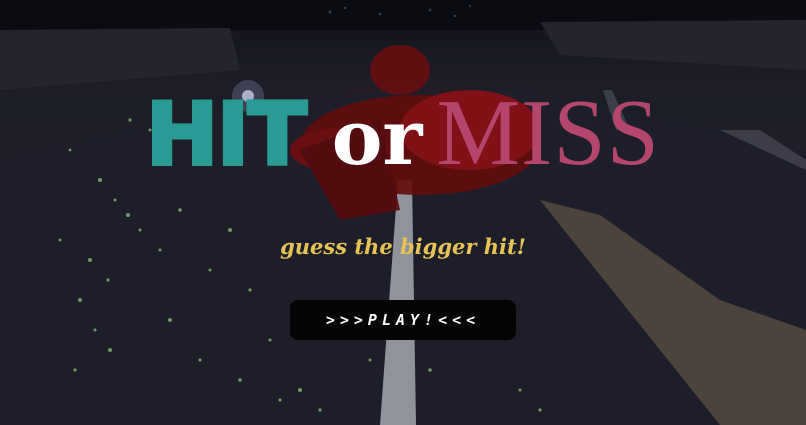 This screenshot has height=425, width=806. What do you see at coordinates (548, 133) in the screenshot?
I see `title-miss: MISS` at bounding box center [548, 133].